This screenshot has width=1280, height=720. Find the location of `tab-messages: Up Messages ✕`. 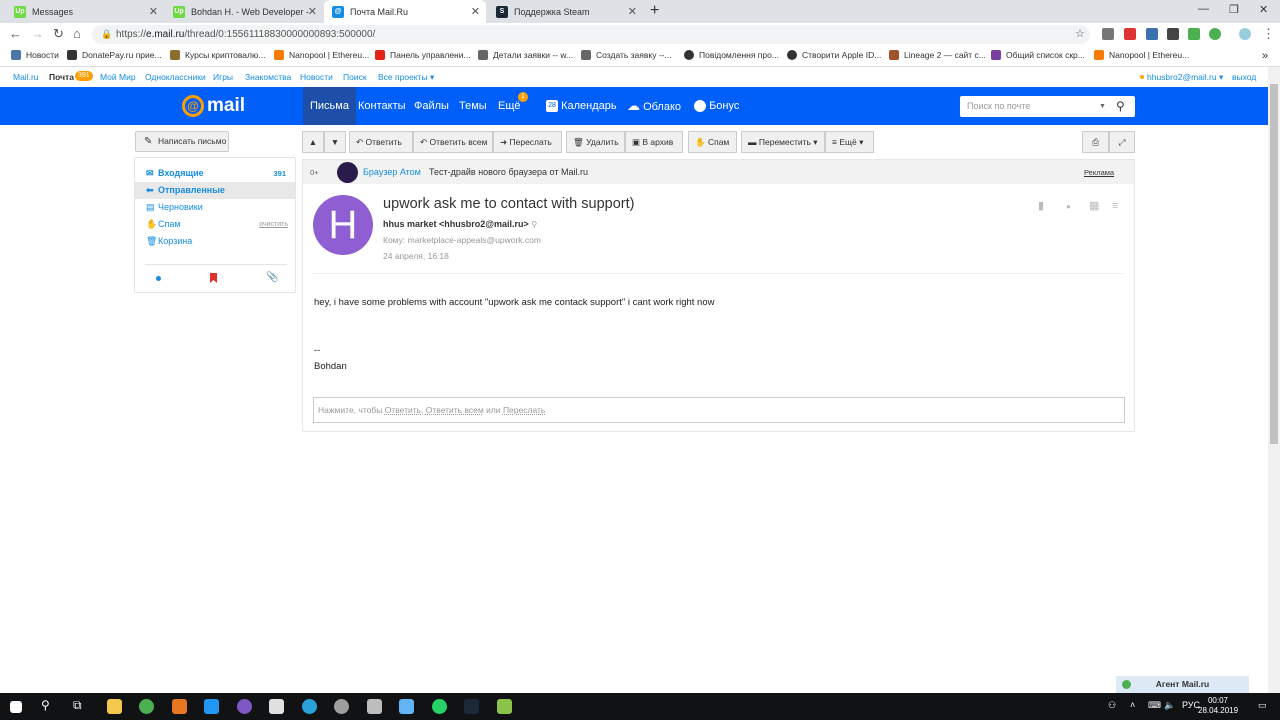

tab-messages: Up Messages ✕ is located at coordinates (85, 11).